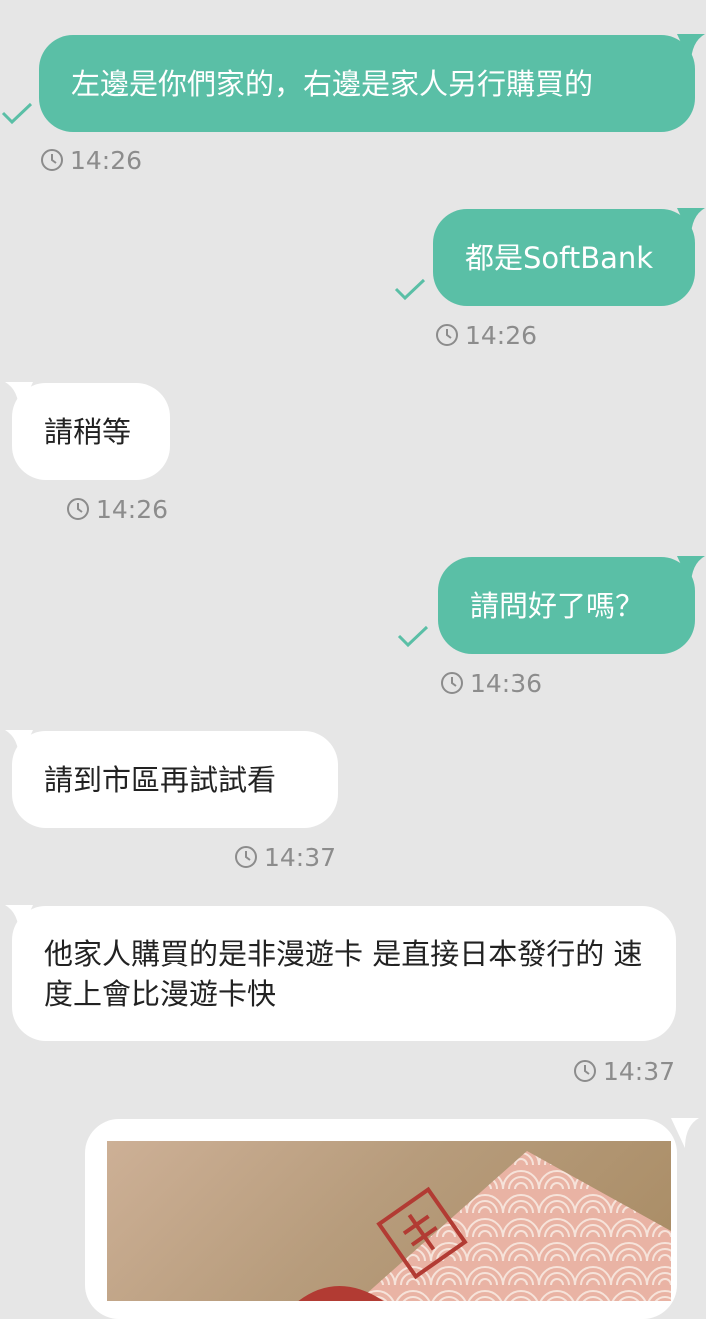 The width and height of the screenshot is (706, 1319). I want to click on message-bubble-incoming: 他家人購買的是非漫遊卡 是直接日本發行的 速度上會比漫遊卡快, so click(344, 973).